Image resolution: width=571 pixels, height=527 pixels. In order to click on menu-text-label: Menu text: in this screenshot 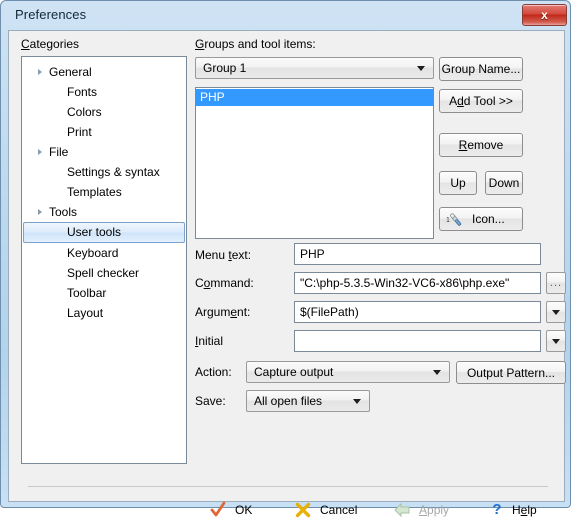, I will do `click(223, 255)`.